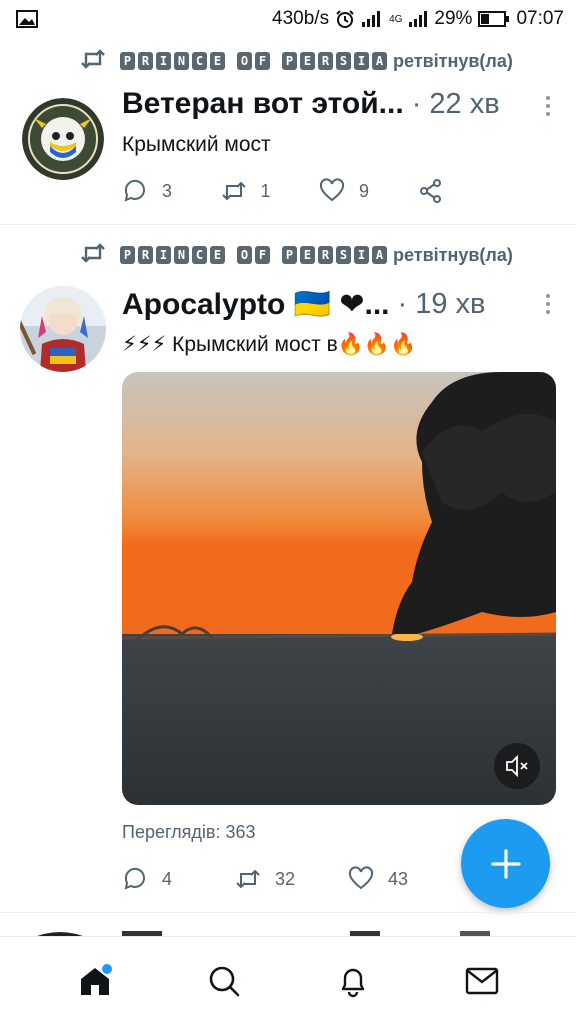  I want to click on reply-count: 4, so click(167, 878).